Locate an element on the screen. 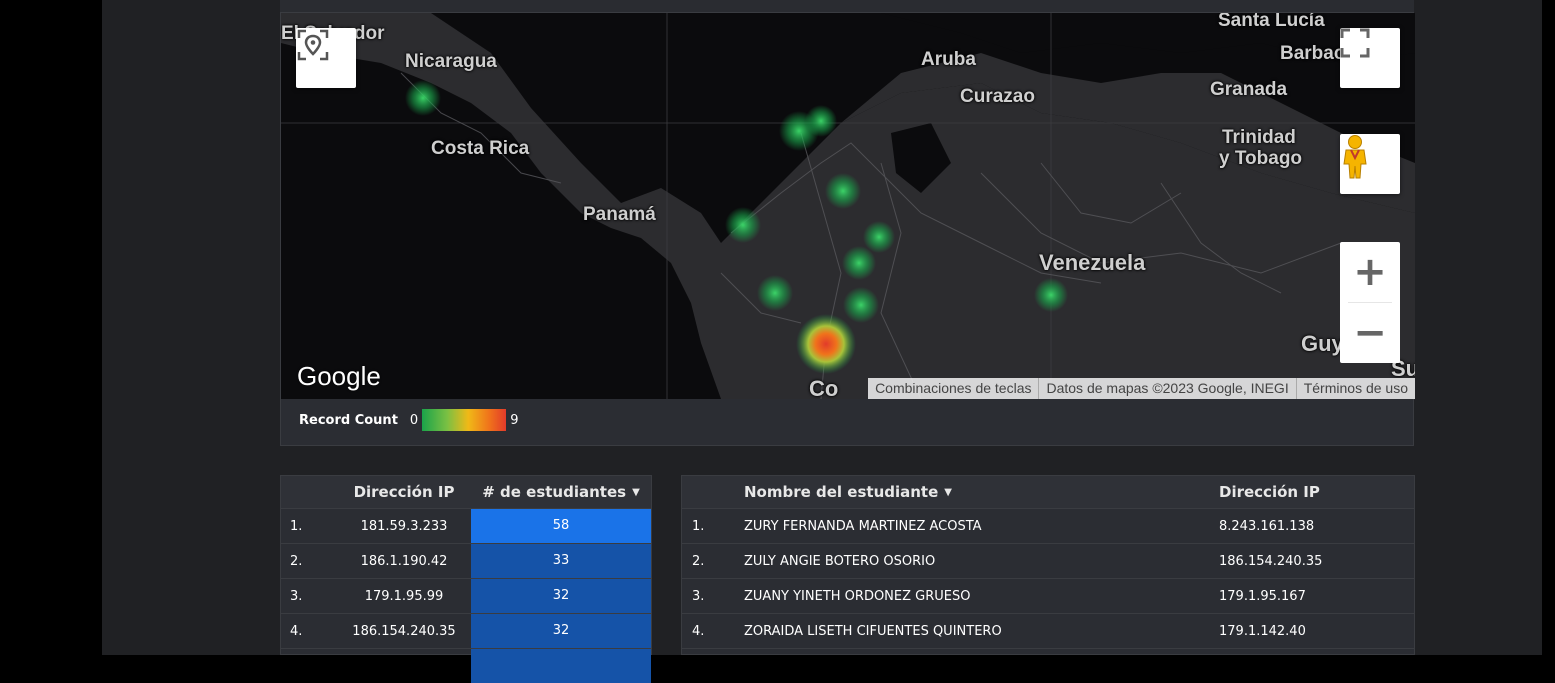  map-label-guyana: Guy is located at coordinates (1322, 343).